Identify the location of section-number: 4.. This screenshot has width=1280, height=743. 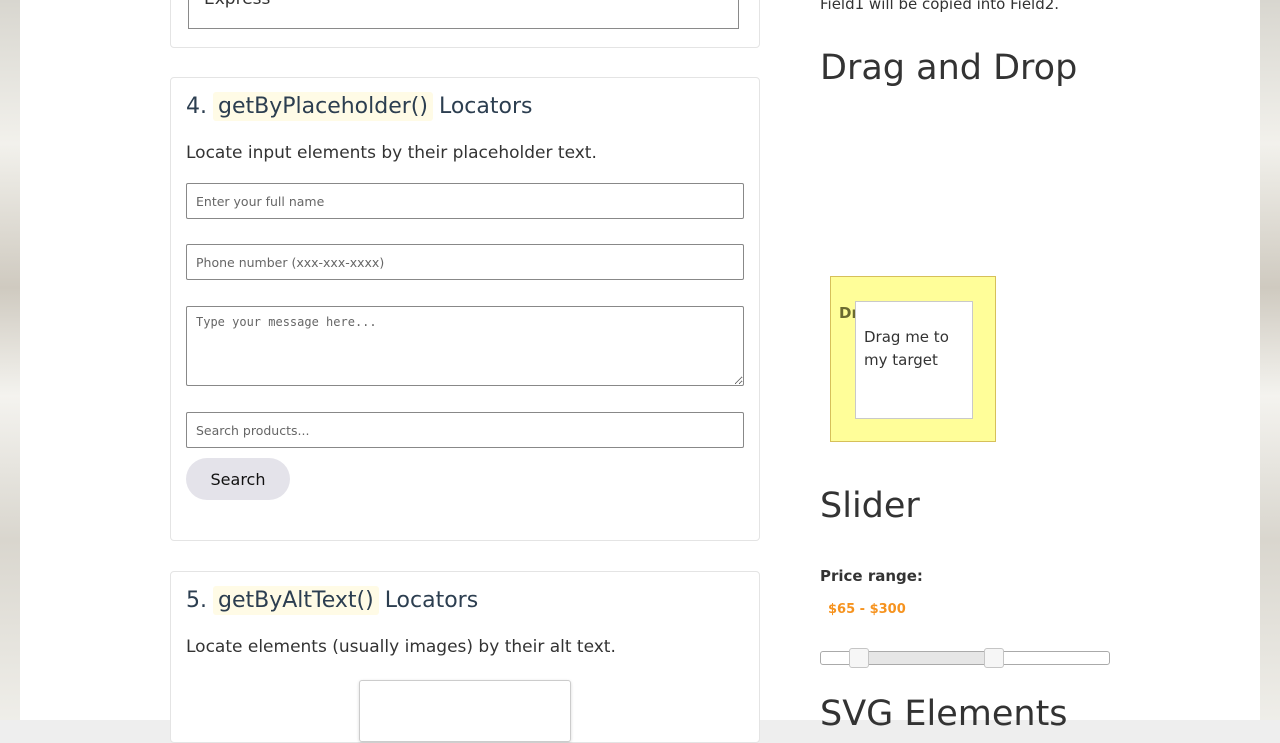
(196, 106).